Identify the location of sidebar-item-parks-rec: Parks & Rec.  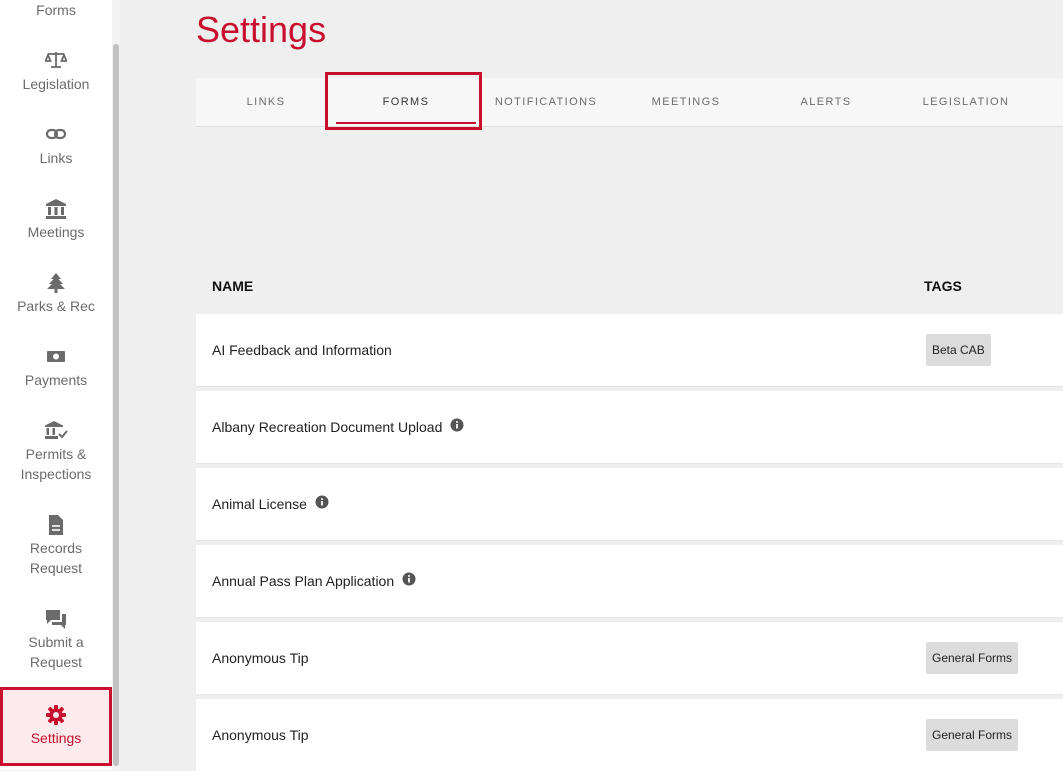
(56, 302).